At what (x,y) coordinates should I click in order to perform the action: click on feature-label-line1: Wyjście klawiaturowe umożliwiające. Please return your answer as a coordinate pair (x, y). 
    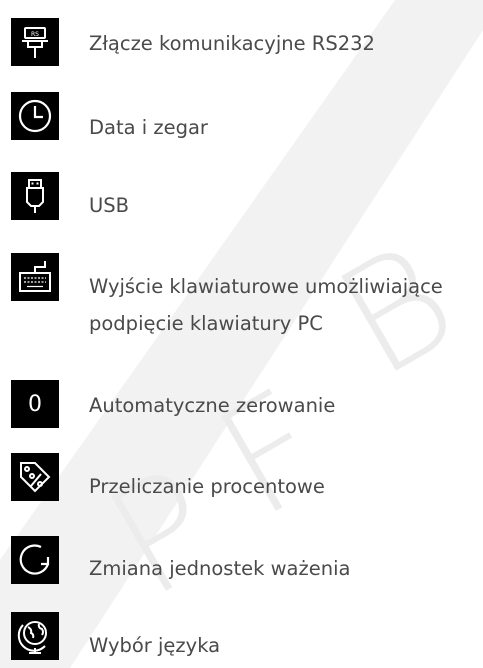
    Looking at the image, I should click on (266, 286).